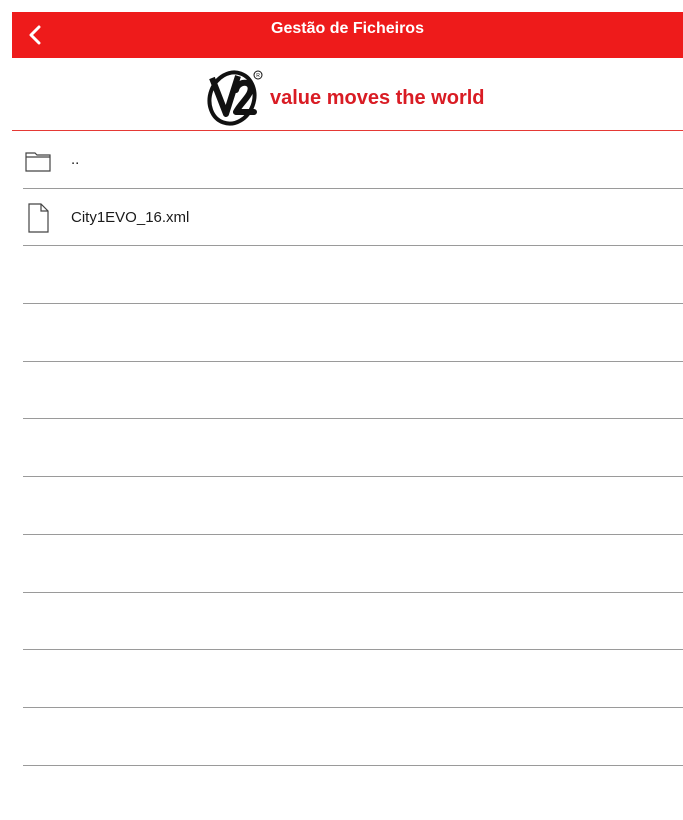  What do you see at coordinates (38, 162) in the screenshot?
I see `folder-icon` at bounding box center [38, 162].